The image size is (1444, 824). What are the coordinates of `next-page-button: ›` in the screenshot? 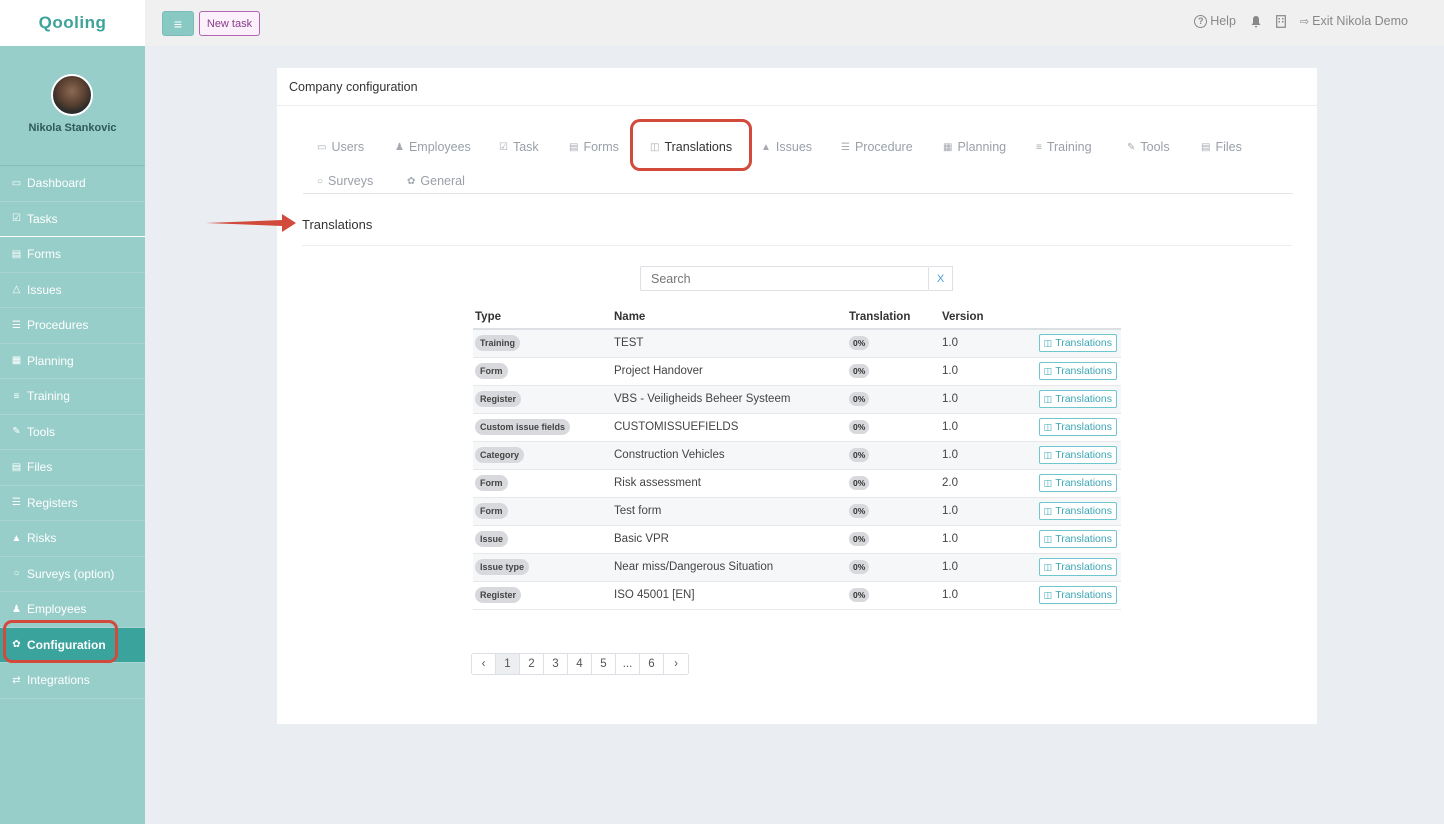 It's located at (676, 664).